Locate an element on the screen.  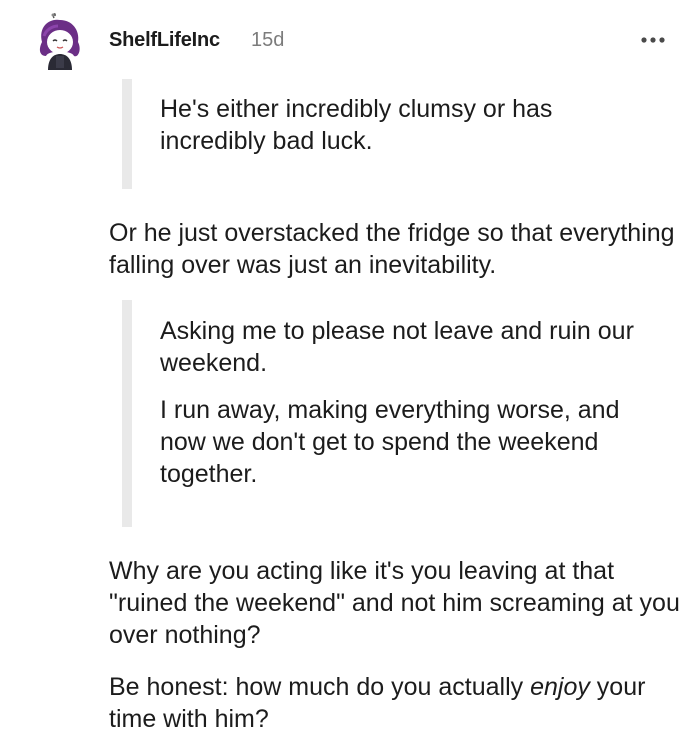
comment-header: ShelfLifeInc 15d is located at coordinates (350, 40).